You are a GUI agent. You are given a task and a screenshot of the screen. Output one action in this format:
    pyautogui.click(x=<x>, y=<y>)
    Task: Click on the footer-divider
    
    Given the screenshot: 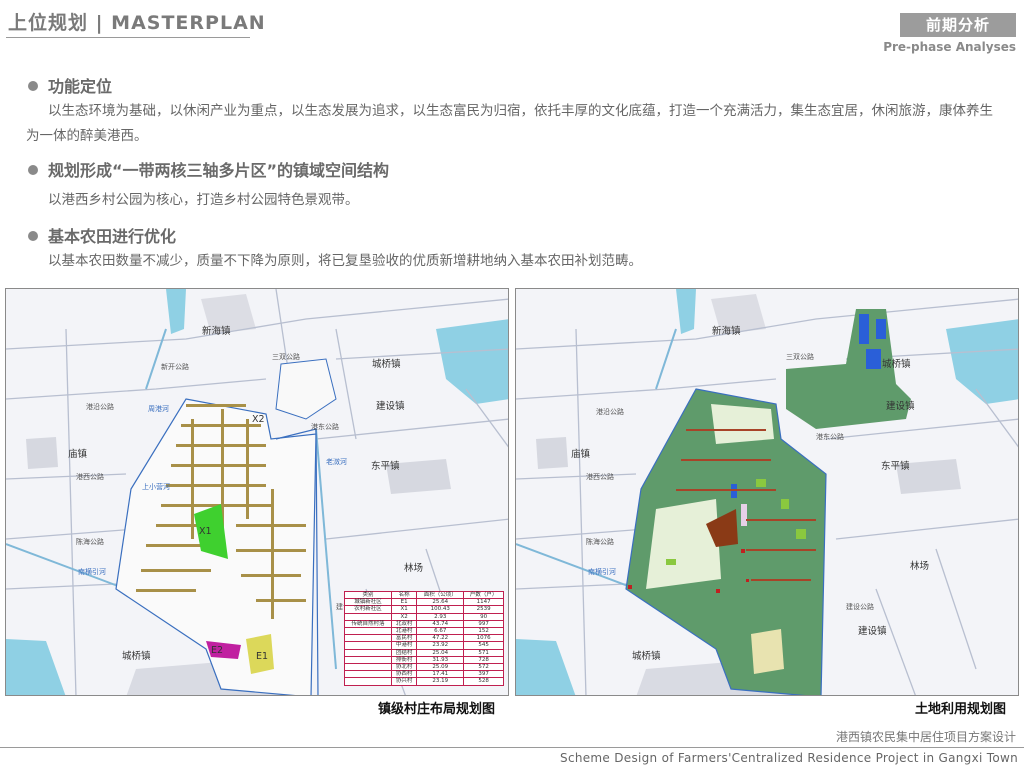 What is the action you would take?
    pyautogui.click(x=512, y=747)
    